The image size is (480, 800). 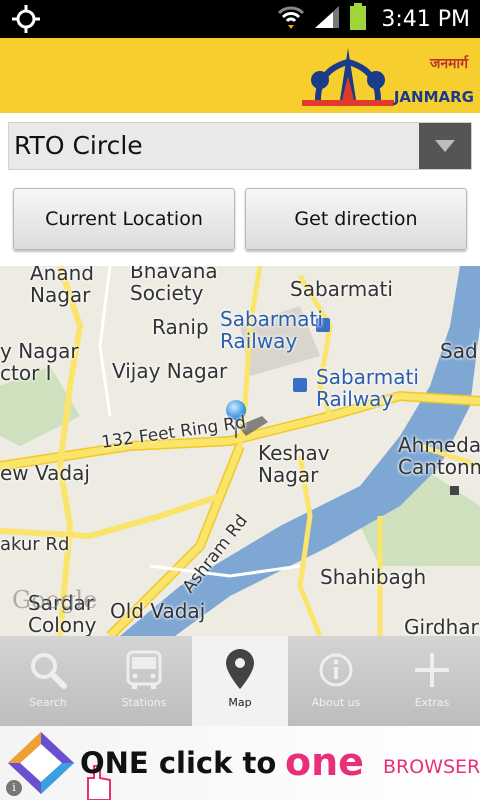 What do you see at coordinates (144, 702) in the screenshot?
I see `tab-label: Stations` at bounding box center [144, 702].